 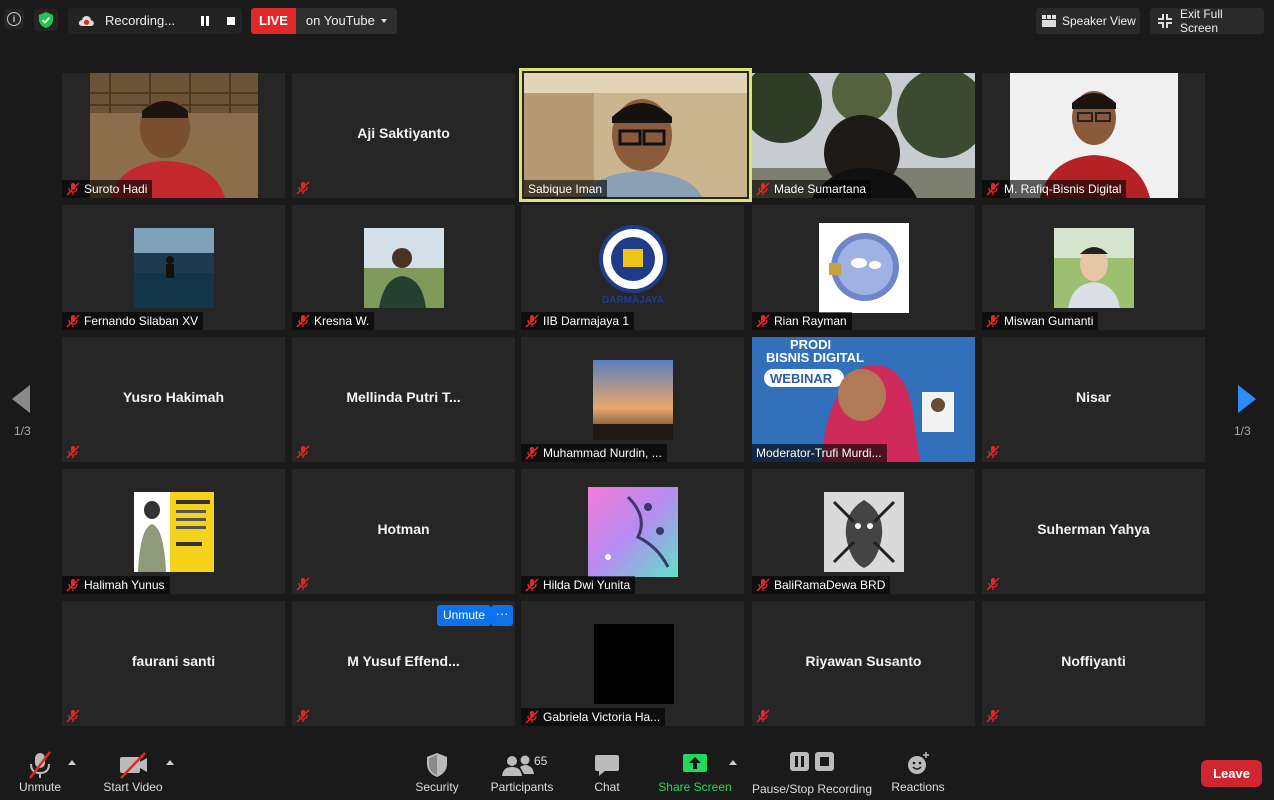 What do you see at coordinates (522, 787) in the screenshot?
I see `participants-label: Participants` at bounding box center [522, 787].